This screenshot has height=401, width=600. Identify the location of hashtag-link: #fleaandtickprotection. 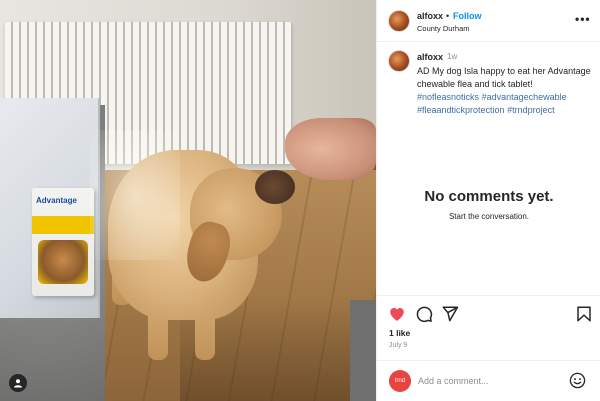
(461, 110).